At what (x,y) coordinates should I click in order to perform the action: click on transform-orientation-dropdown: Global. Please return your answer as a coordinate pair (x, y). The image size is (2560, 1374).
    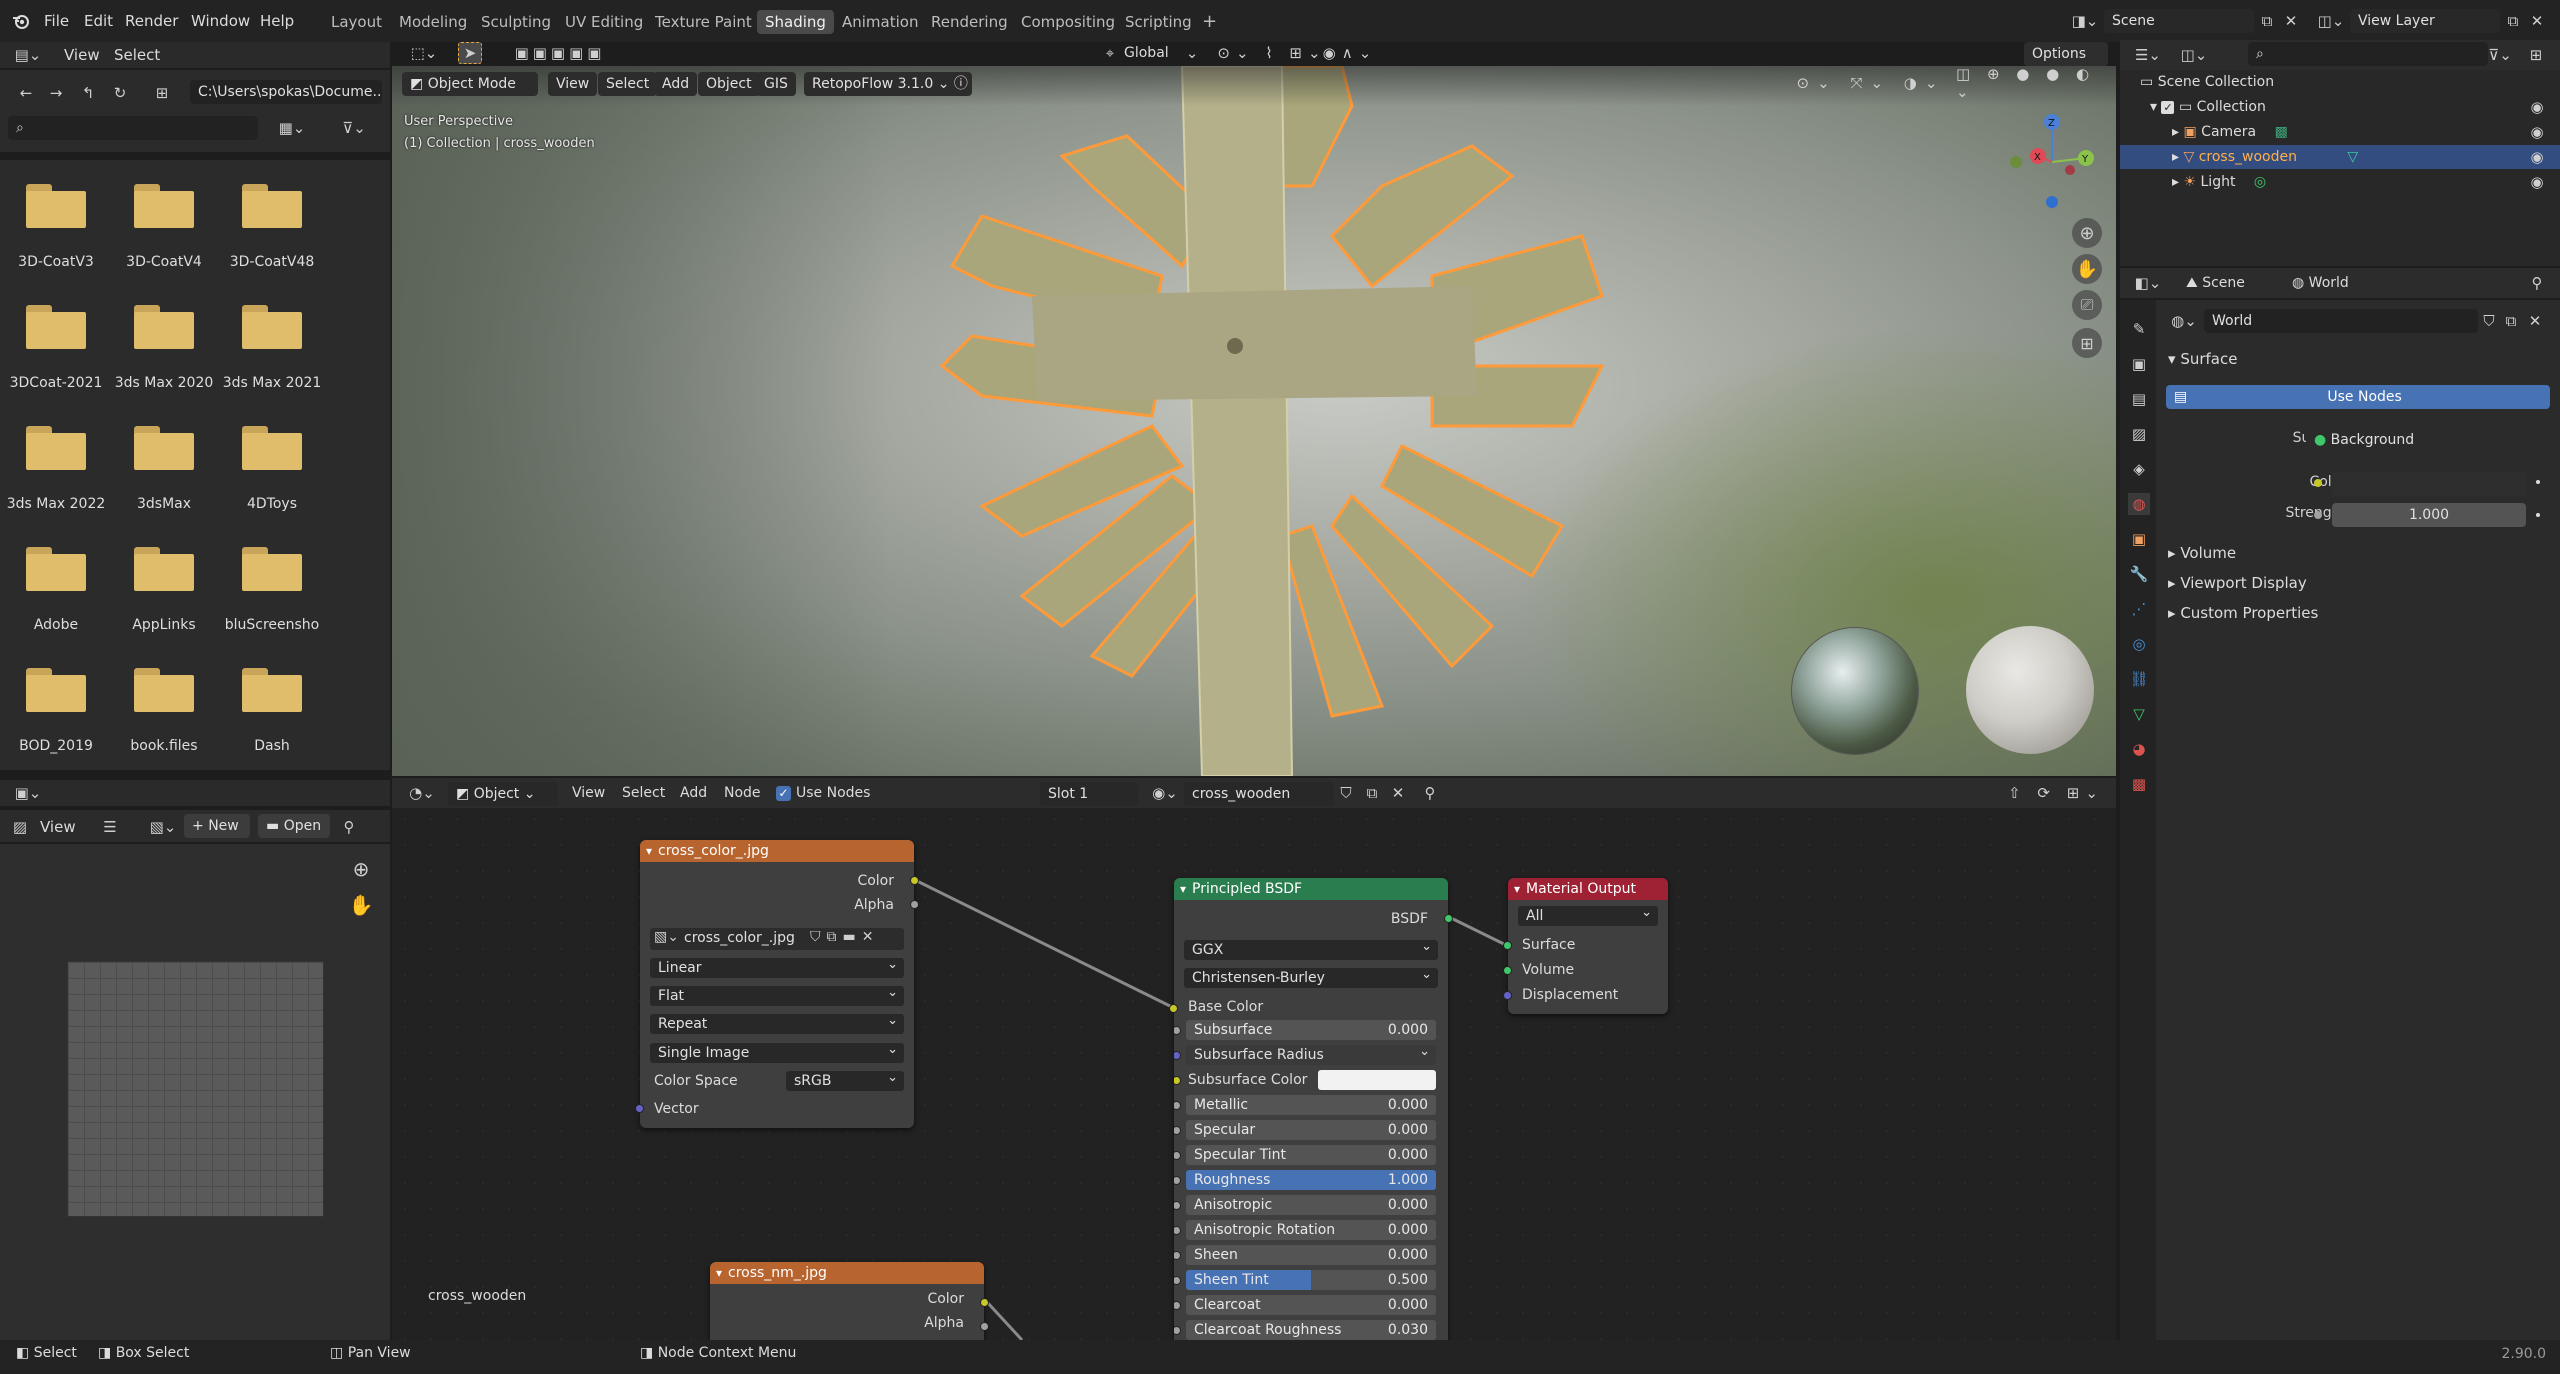
    Looking at the image, I should click on (1146, 53).